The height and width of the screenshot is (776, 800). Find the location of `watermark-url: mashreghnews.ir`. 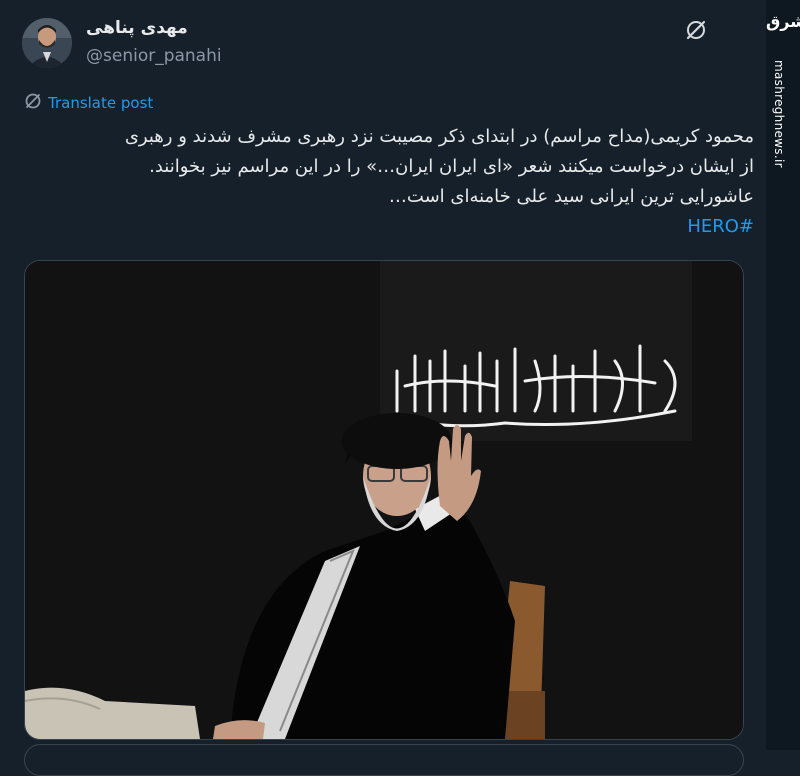

watermark-url: mashreghnews.ir is located at coordinates (779, 114).